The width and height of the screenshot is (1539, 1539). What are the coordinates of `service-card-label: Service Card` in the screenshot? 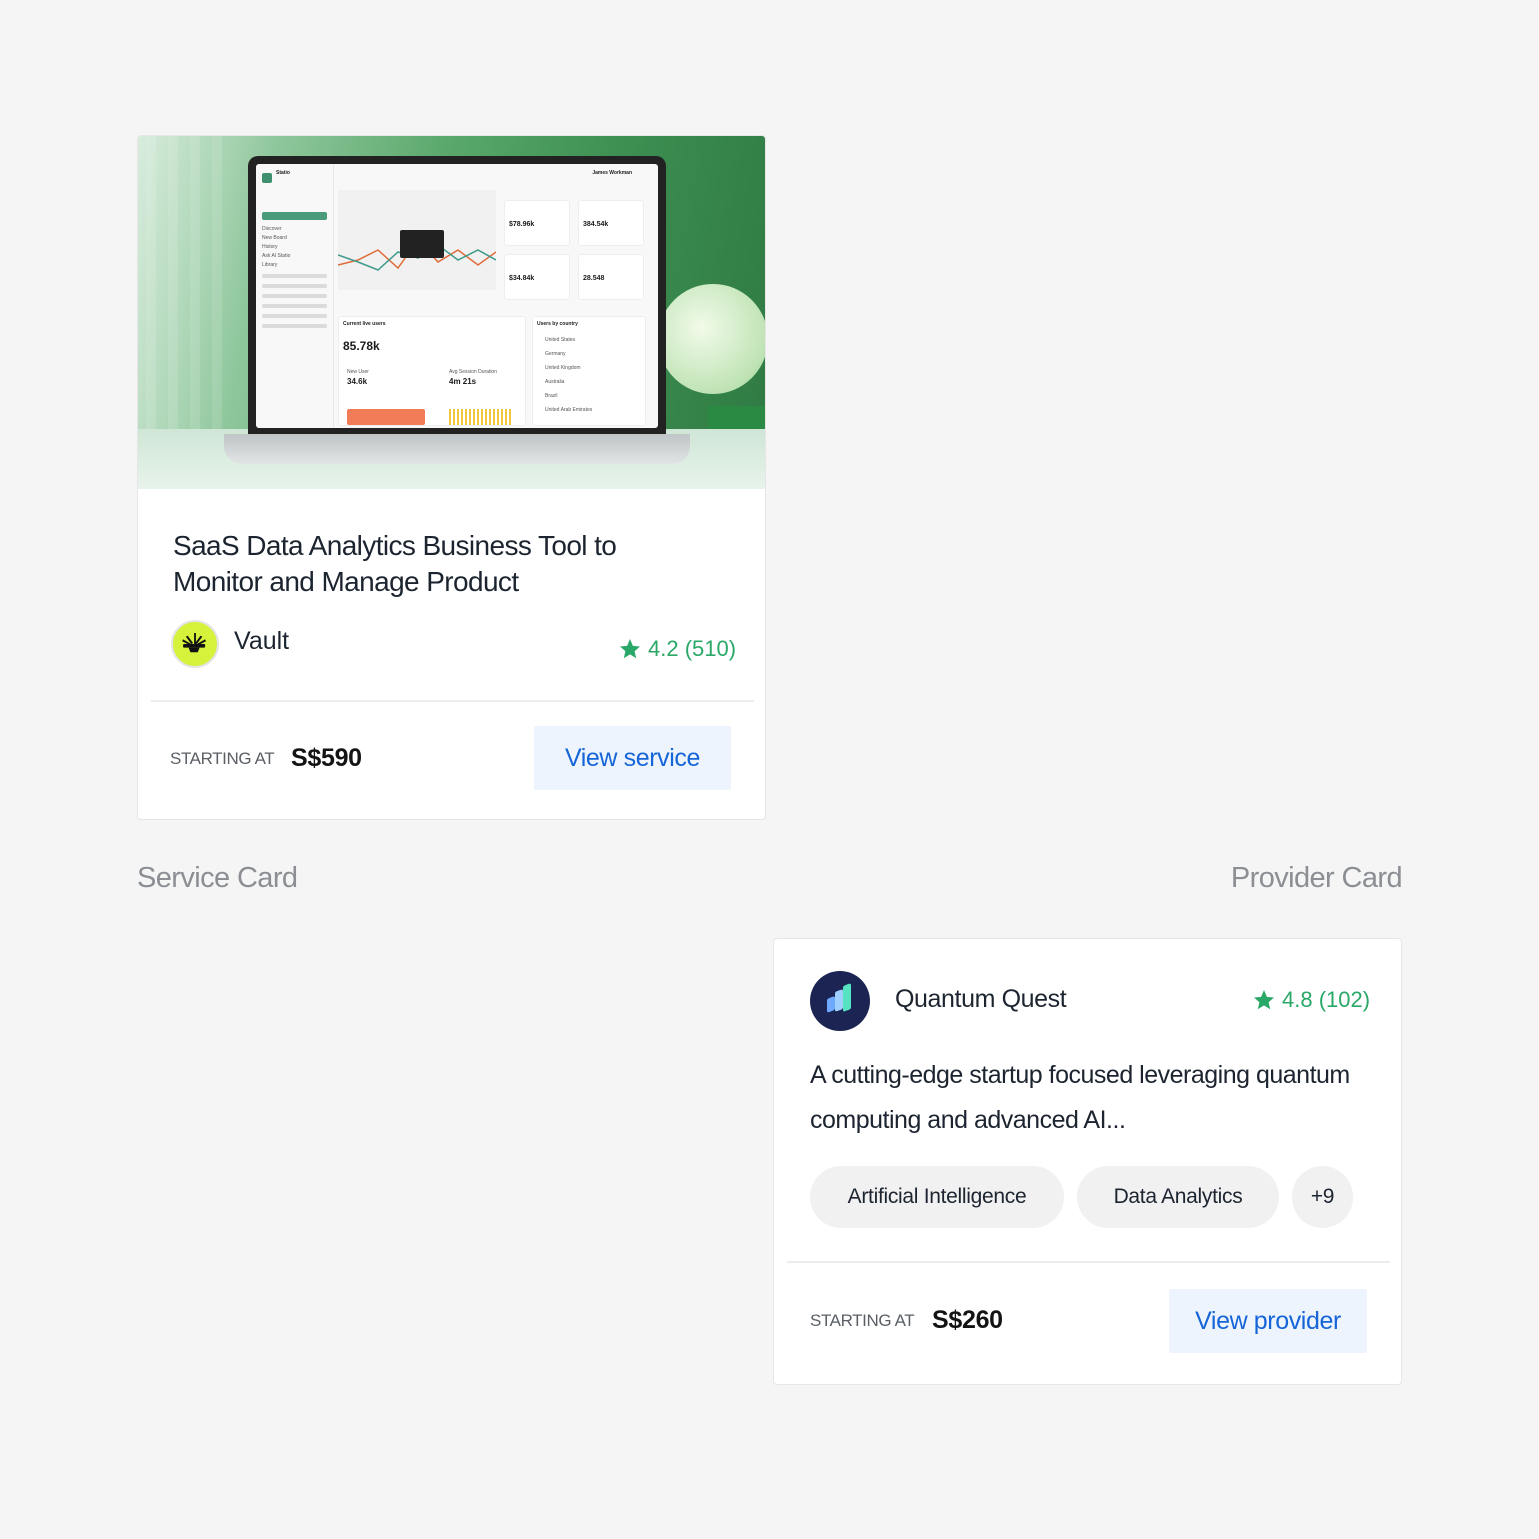 It's located at (217, 878).